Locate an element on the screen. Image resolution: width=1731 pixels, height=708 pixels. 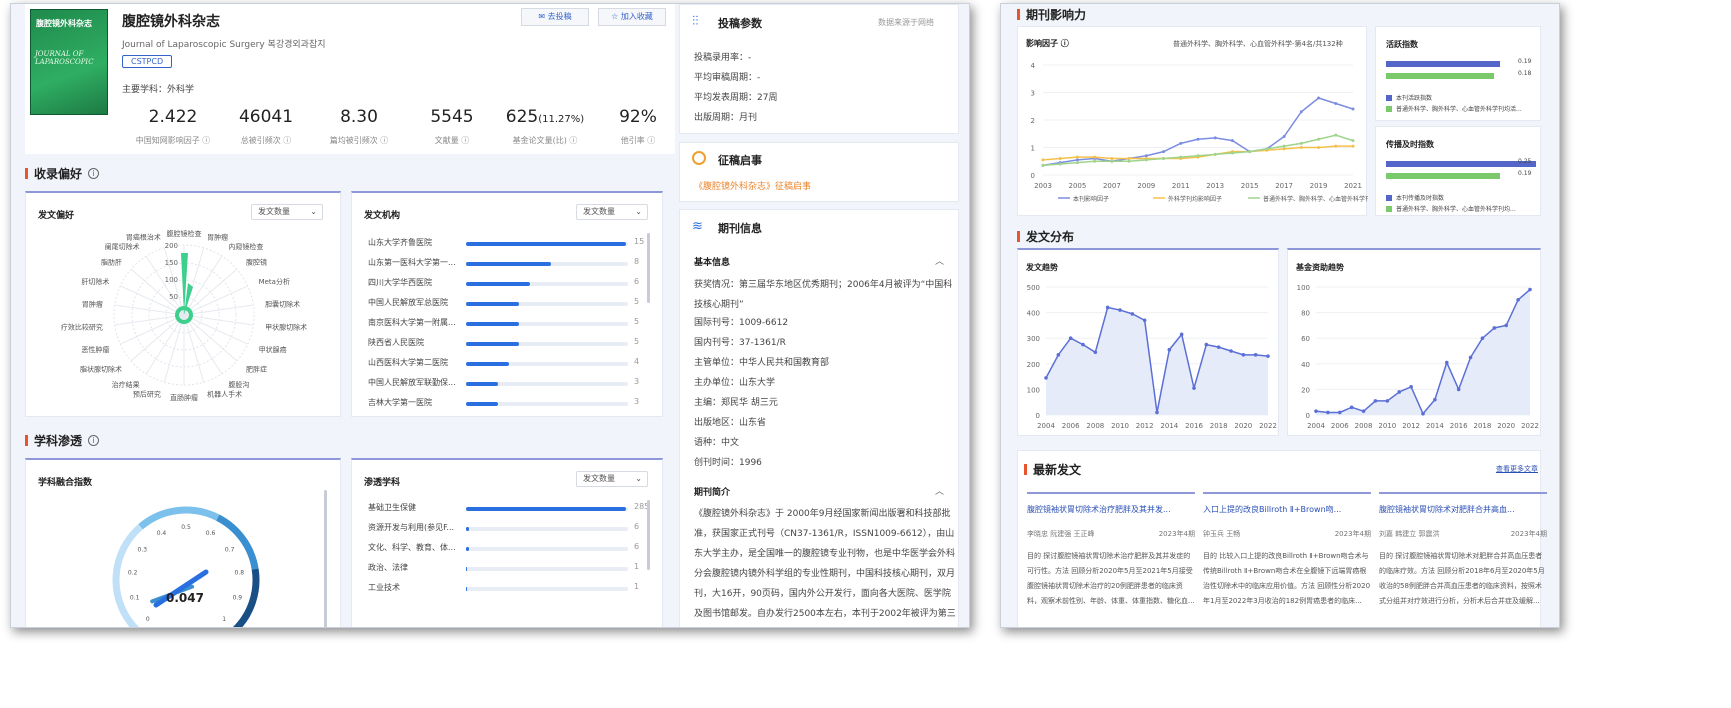
gauge-tick: 0 is located at coordinates (148, 619).